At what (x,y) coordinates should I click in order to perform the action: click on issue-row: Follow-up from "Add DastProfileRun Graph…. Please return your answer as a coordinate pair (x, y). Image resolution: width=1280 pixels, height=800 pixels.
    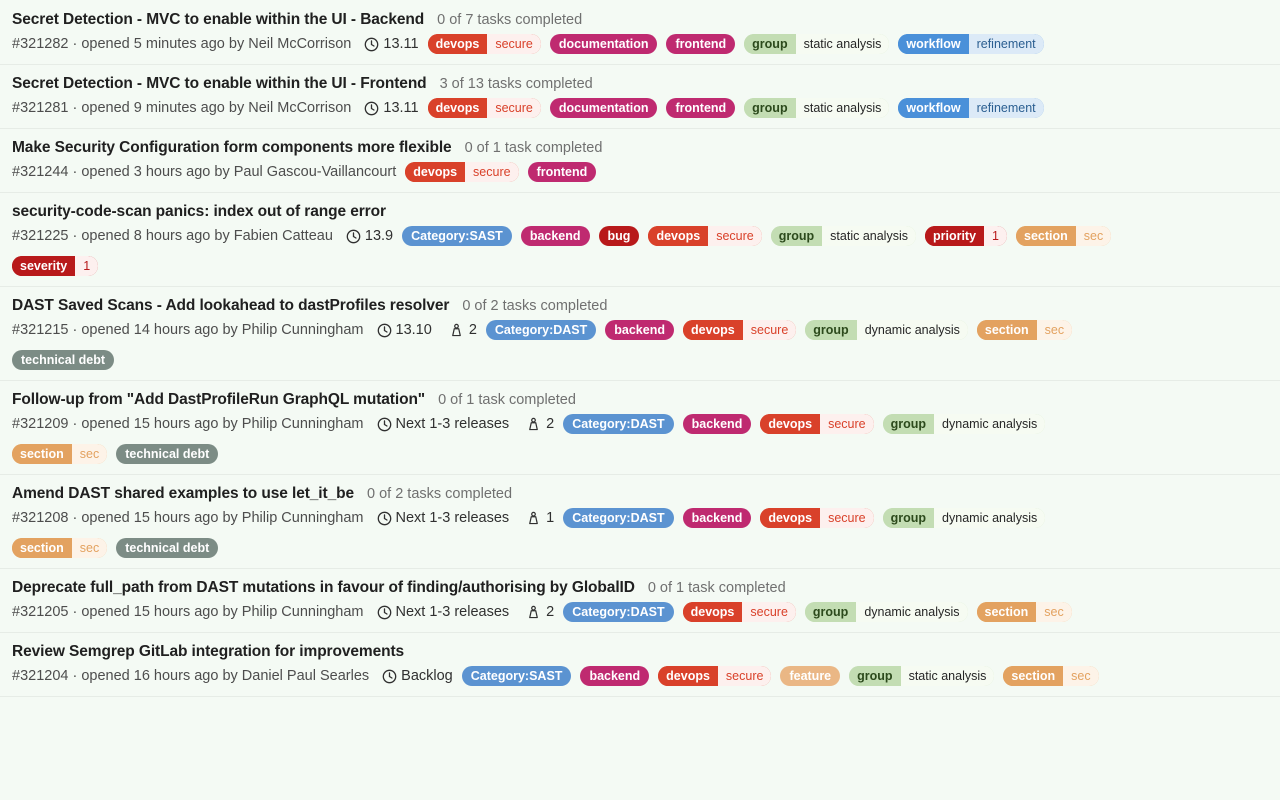
    Looking at the image, I should click on (640, 428).